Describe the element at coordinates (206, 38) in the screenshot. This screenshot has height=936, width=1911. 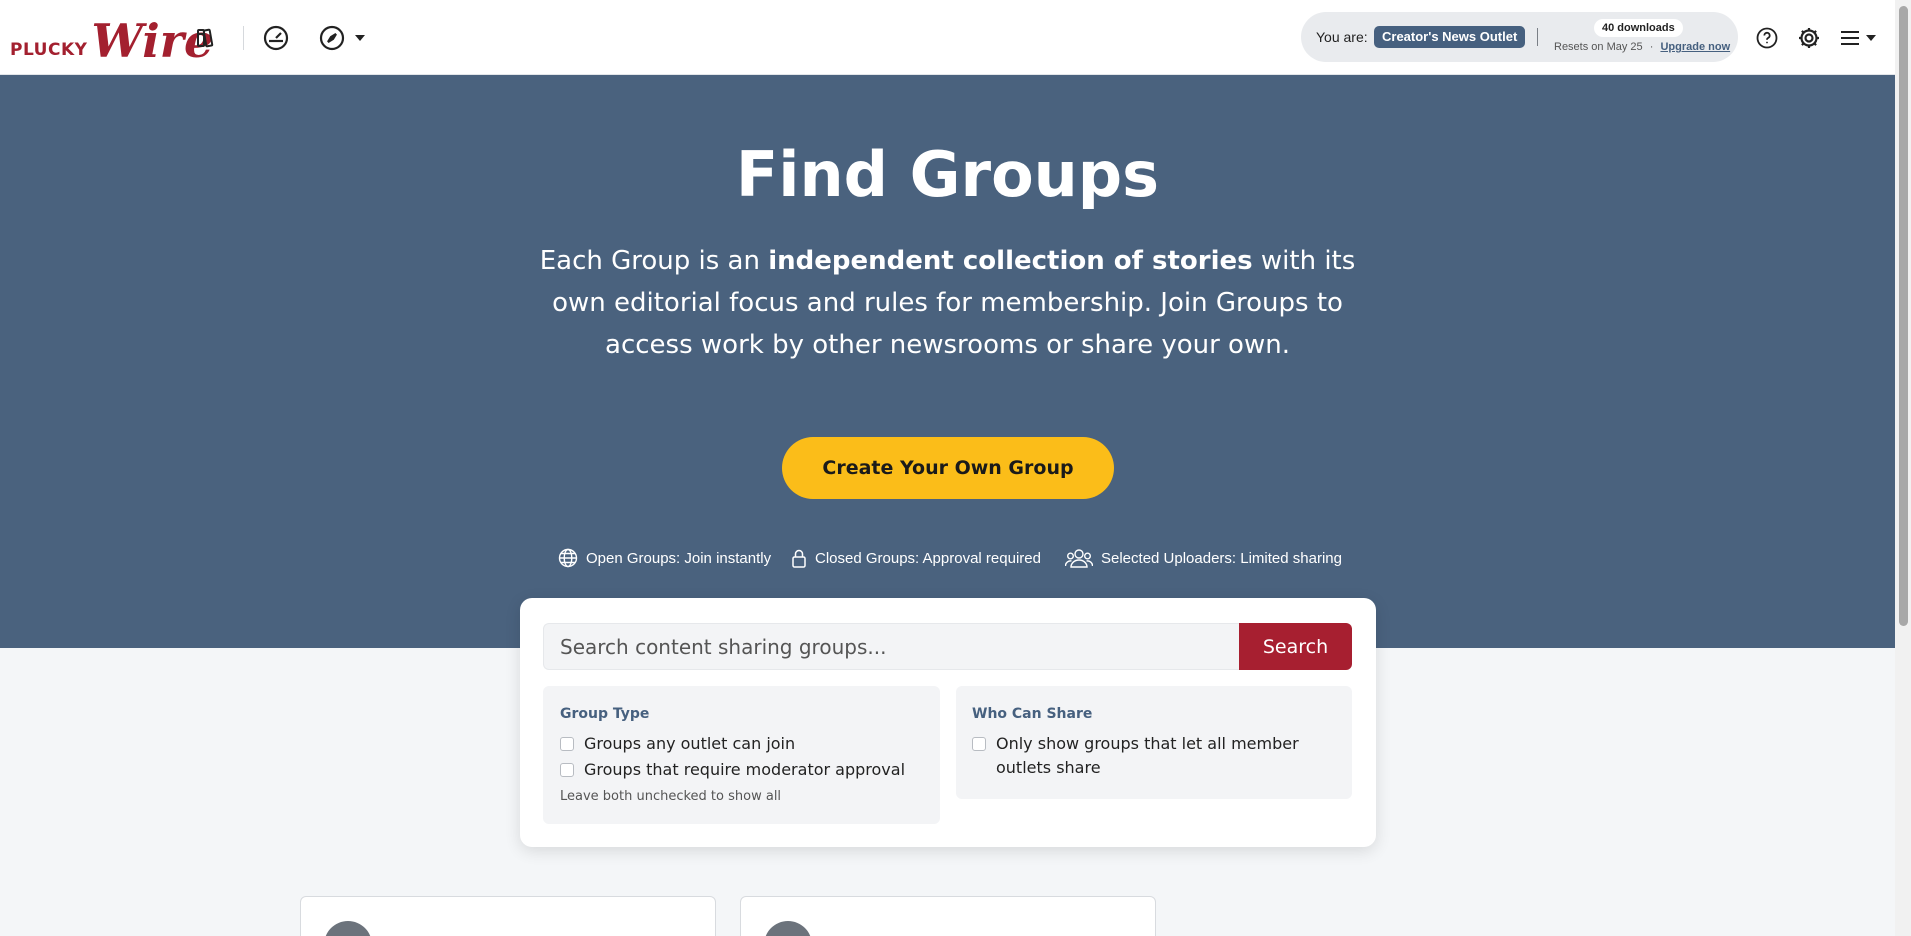
I see `library-icon` at that location.